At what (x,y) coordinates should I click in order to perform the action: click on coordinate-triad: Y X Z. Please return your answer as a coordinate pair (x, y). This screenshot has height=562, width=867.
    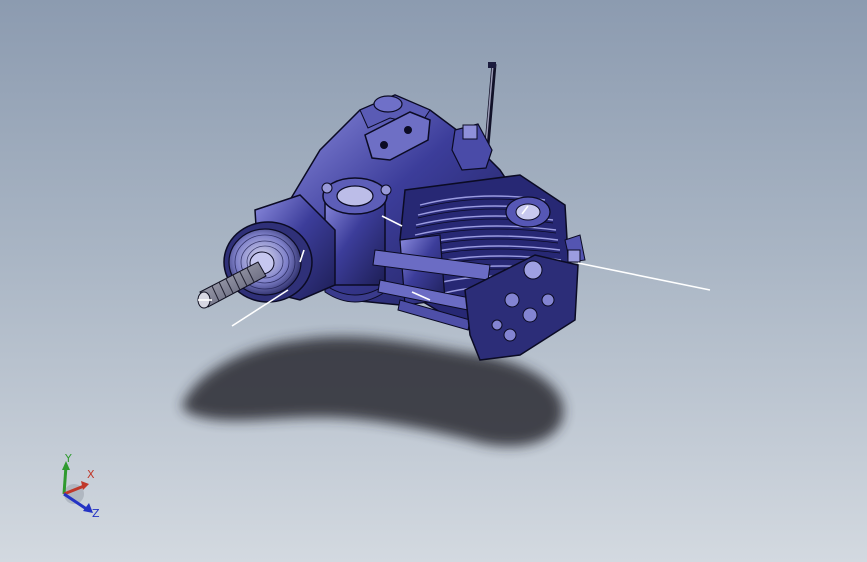
    Looking at the image, I should click on (82, 488).